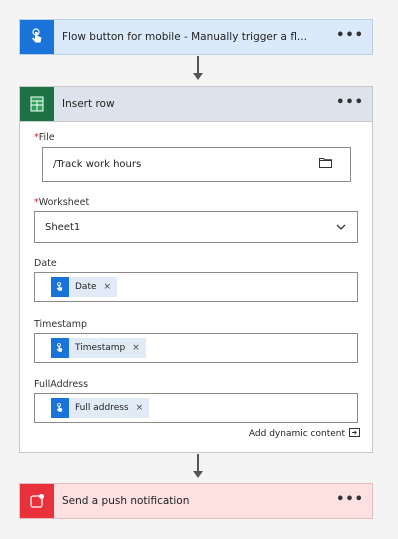 This screenshot has width=398, height=539. I want to click on notification-icon, so click(37, 501).